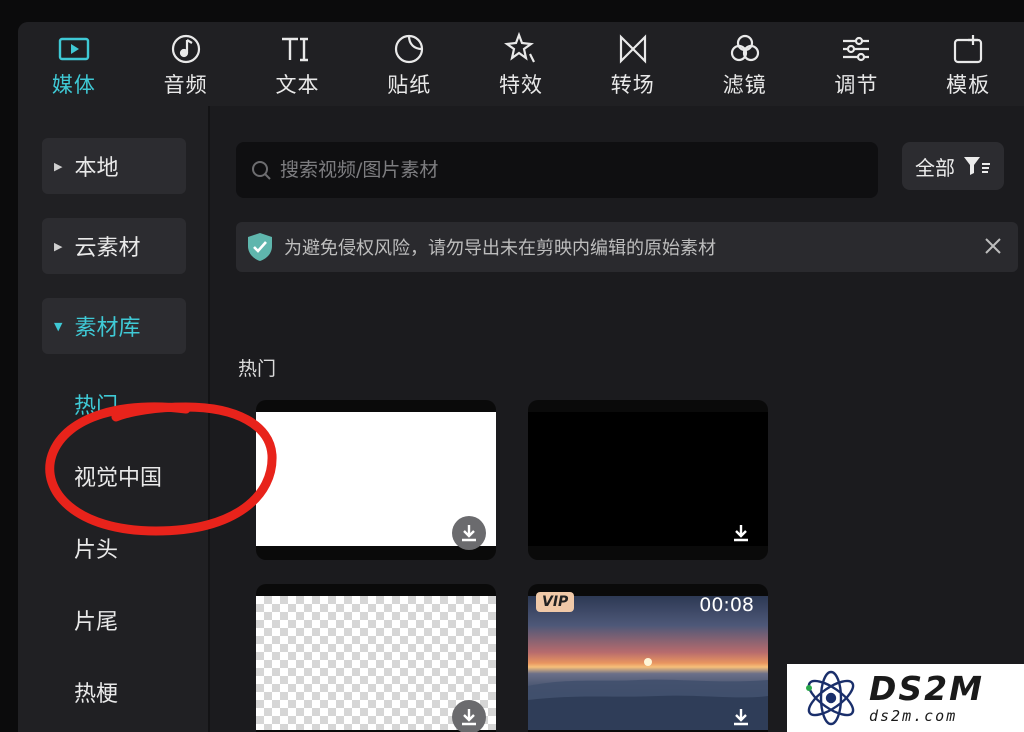  I want to click on template-icon, so click(968, 49).